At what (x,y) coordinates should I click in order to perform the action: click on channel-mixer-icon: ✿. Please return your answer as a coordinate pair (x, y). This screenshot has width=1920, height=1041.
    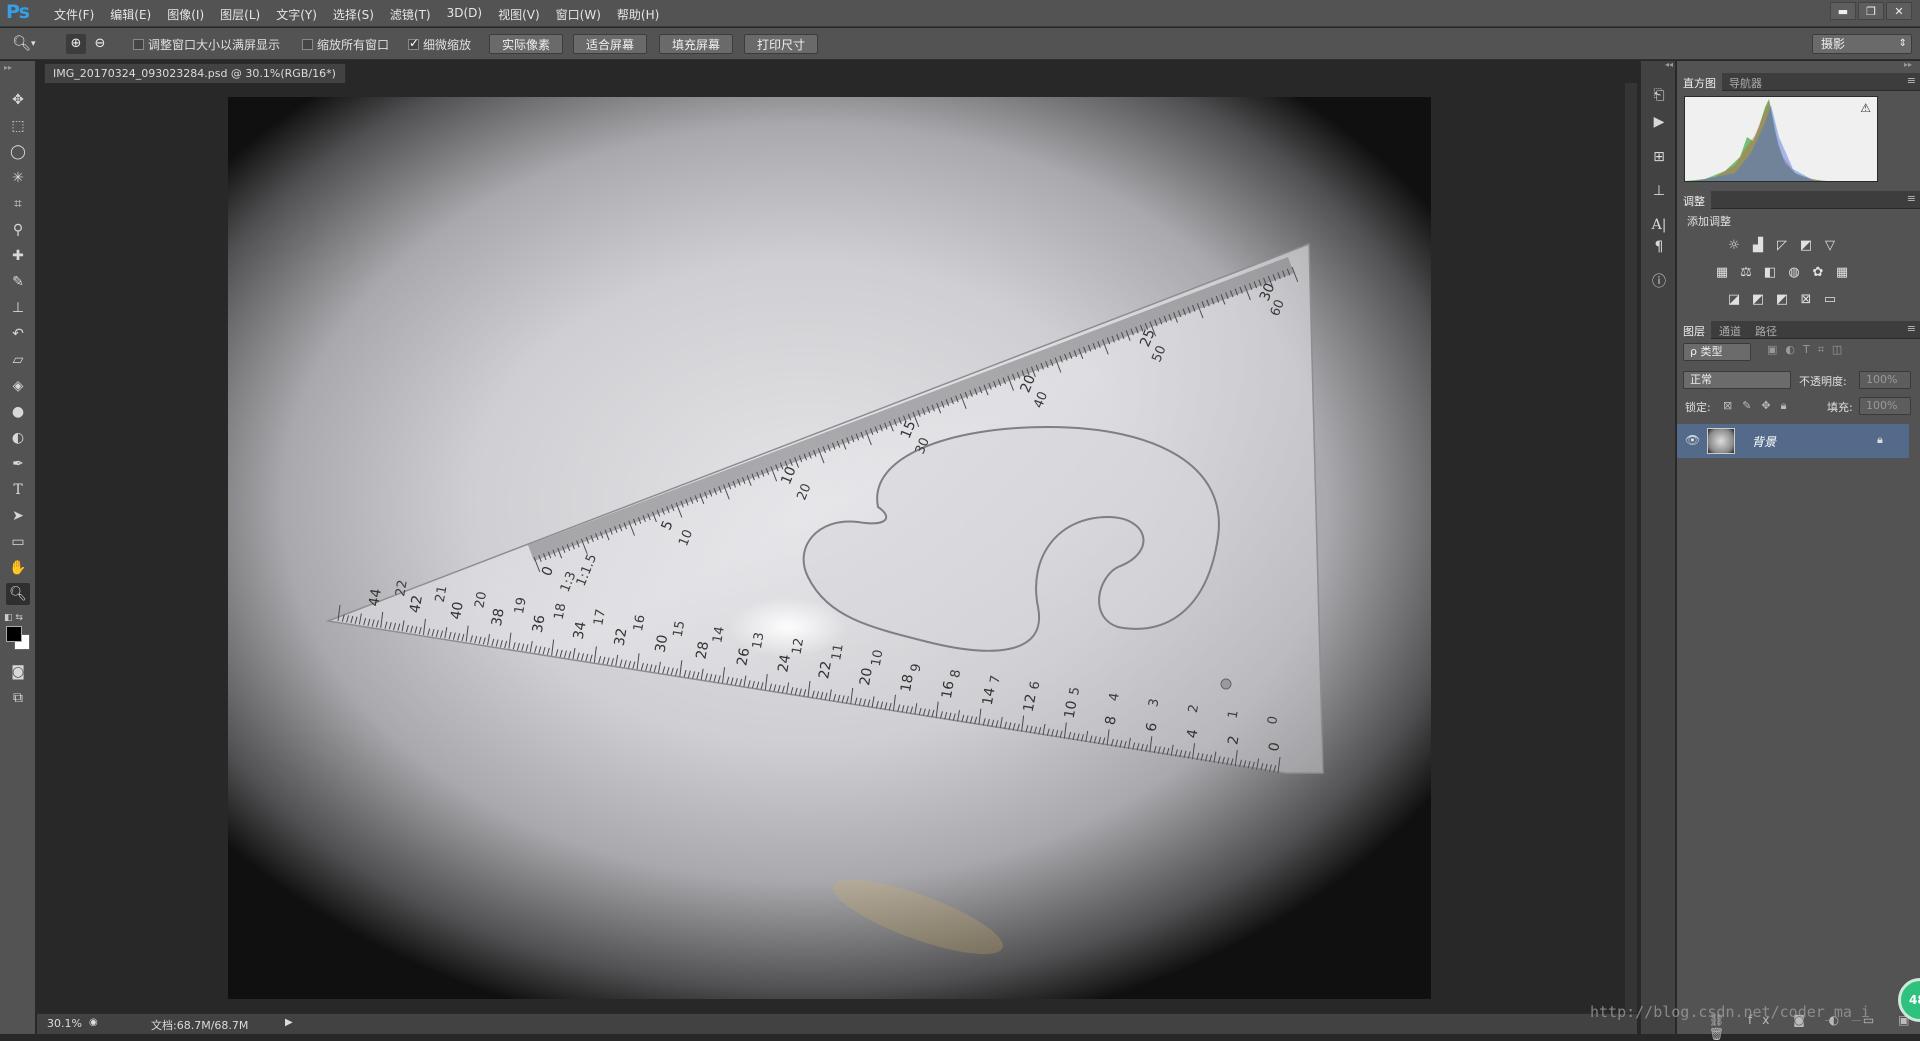
    Looking at the image, I should click on (1818, 272).